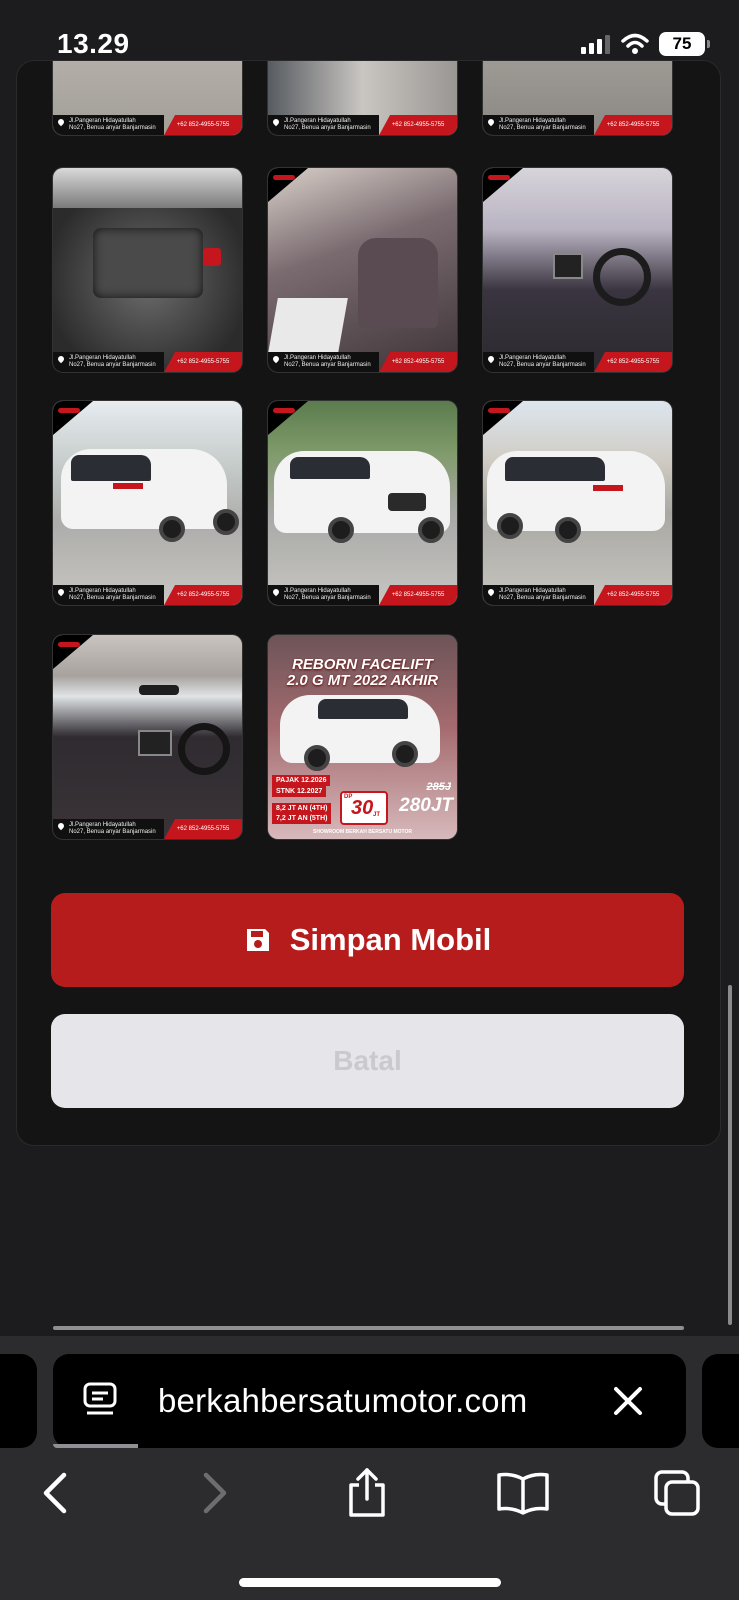 The width and height of the screenshot is (739, 1600). I want to click on address-bar: berkahbersatumotor.com, so click(369, 1401).